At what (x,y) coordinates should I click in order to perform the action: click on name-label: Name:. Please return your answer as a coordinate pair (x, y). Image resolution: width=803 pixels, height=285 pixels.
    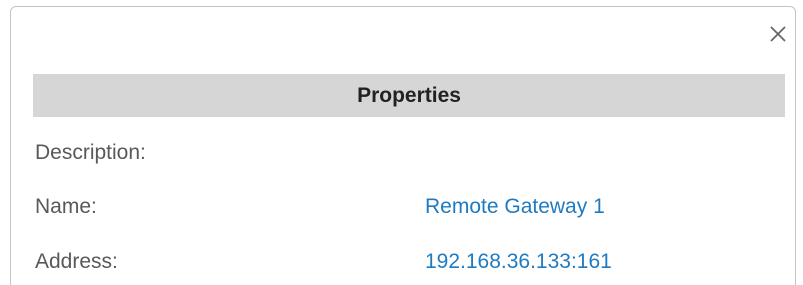
    Looking at the image, I should click on (66, 206).